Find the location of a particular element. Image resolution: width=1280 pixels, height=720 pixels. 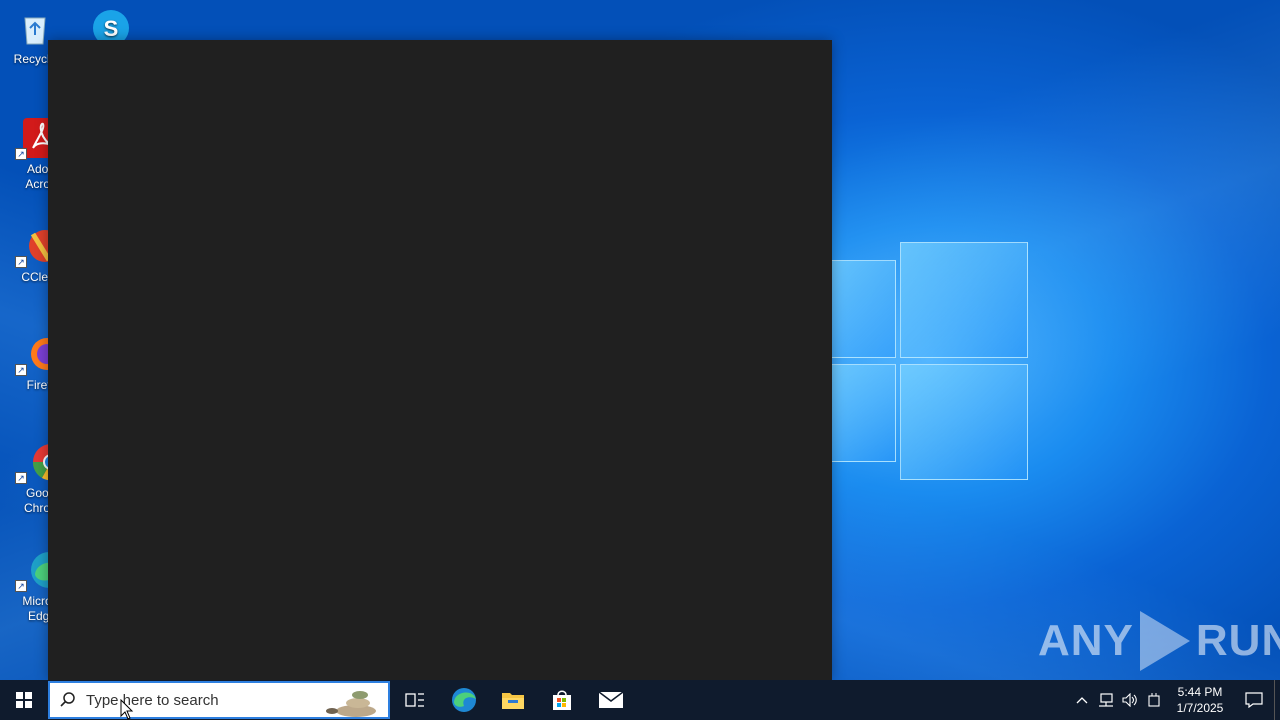

show-hidden-icons-button is located at coordinates (1082, 700).